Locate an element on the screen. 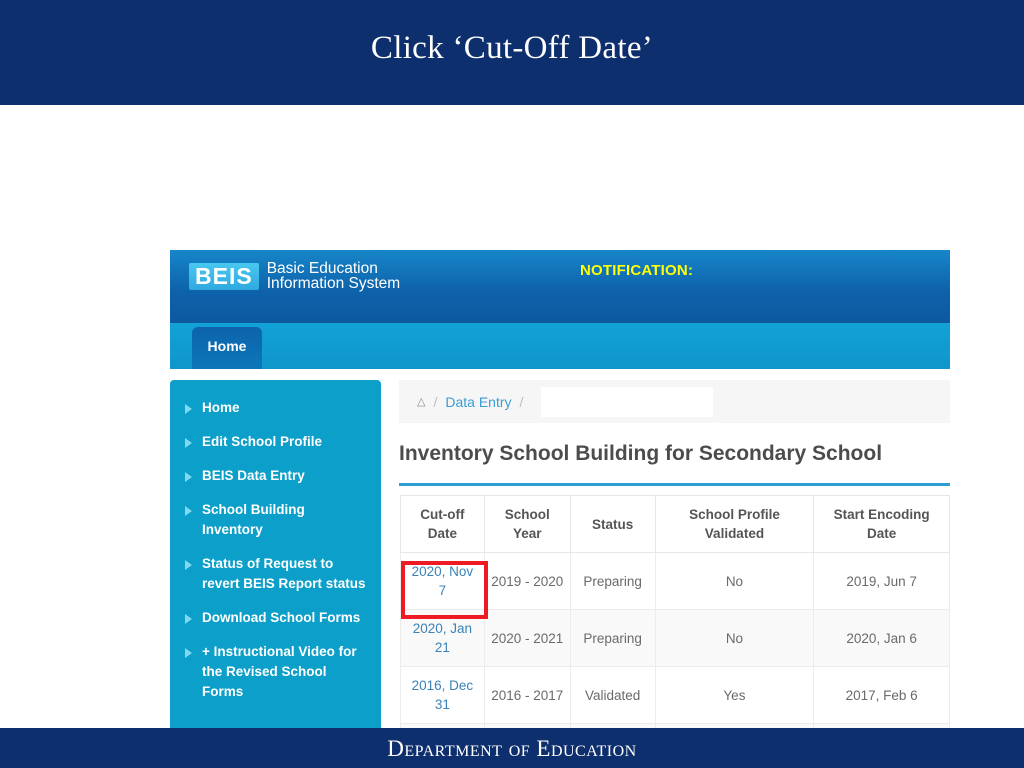  sidebar-item-beis-data-entry: BEIS Data Entry is located at coordinates (275, 476).